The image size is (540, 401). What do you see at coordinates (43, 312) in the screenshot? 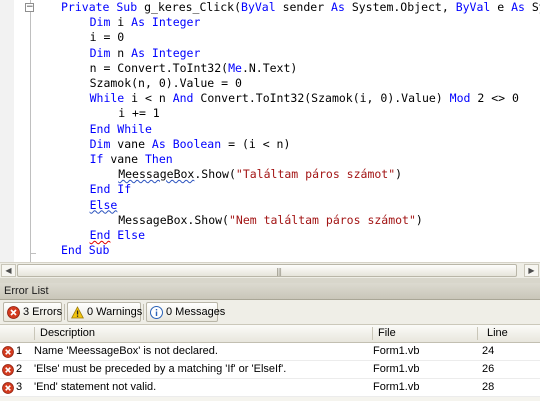
I see `errors-filter-label: 3 Errors` at bounding box center [43, 312].